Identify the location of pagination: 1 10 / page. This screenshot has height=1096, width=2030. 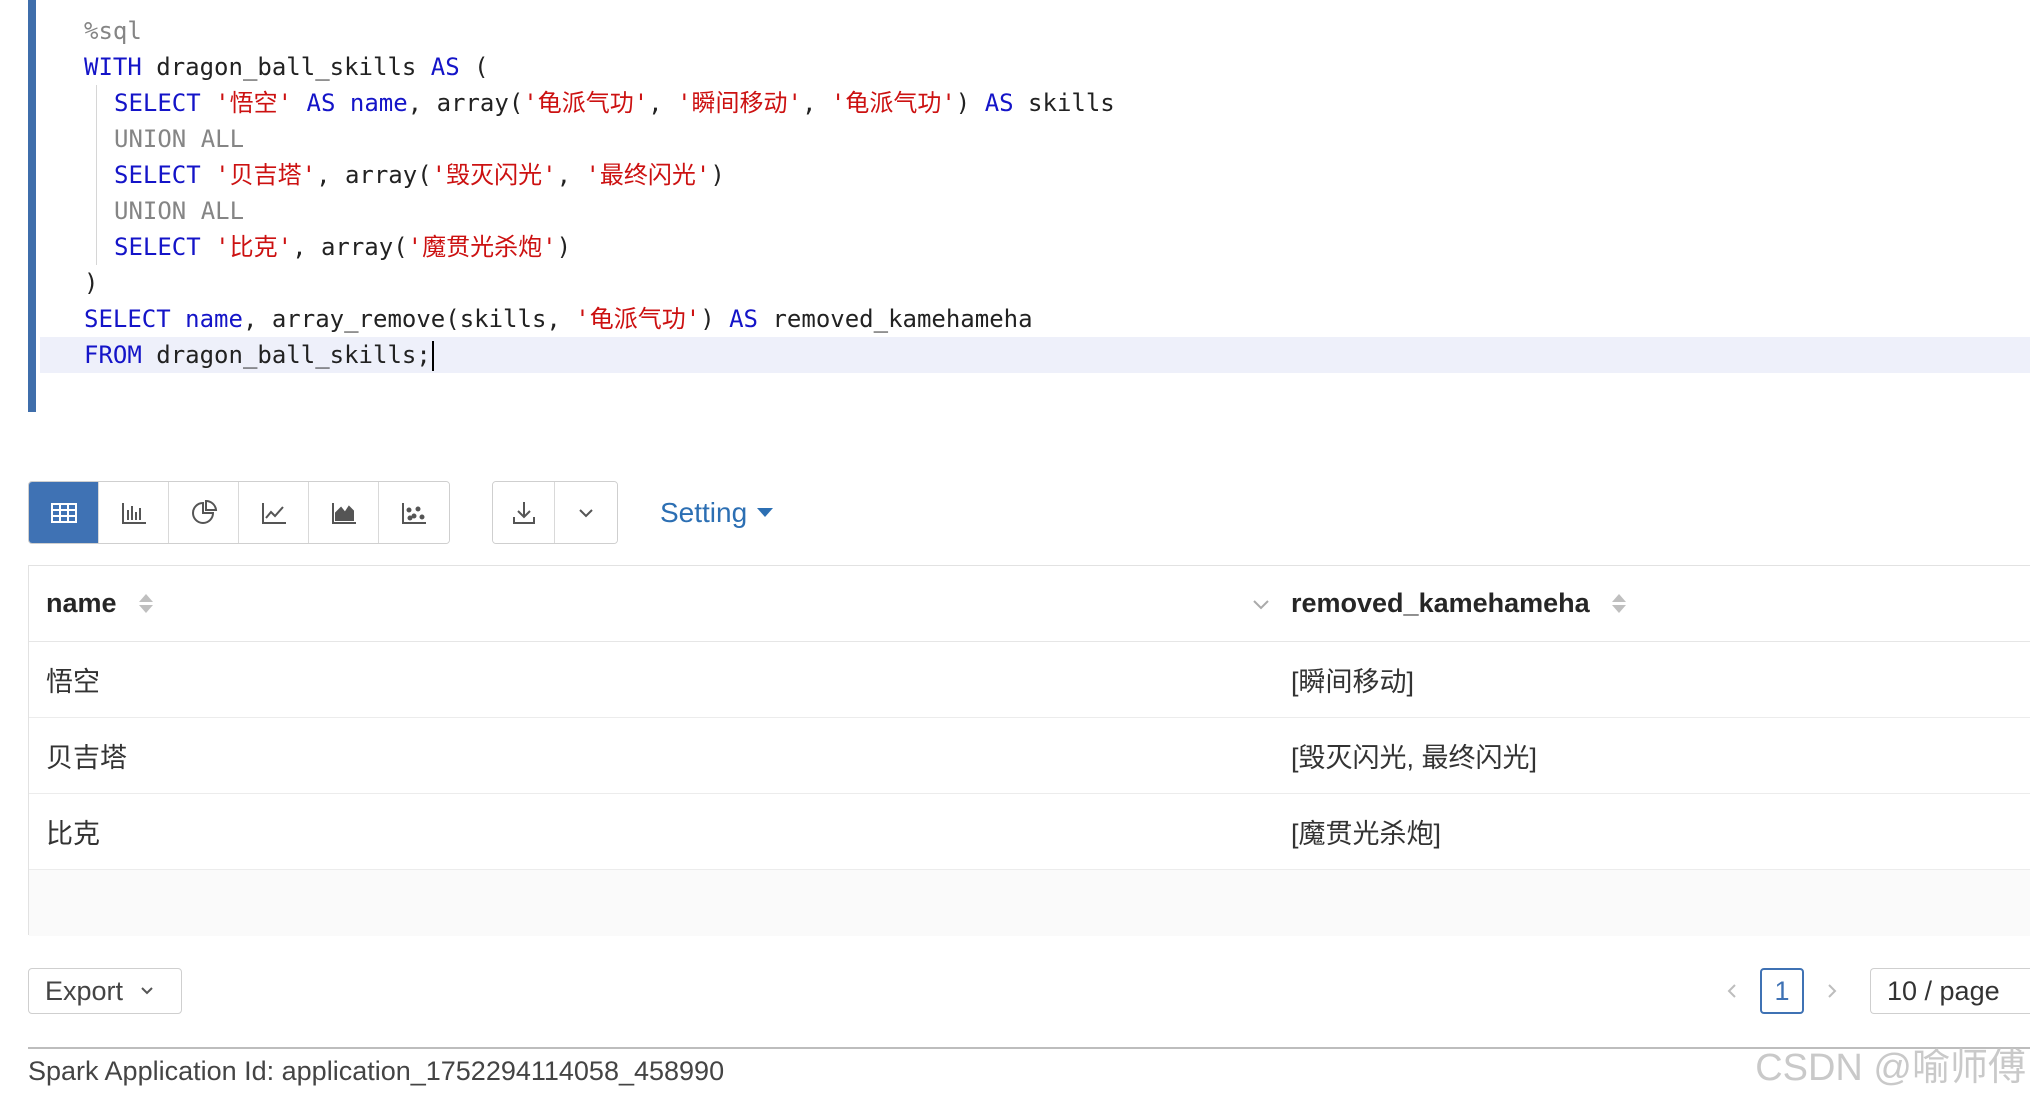
(1871, 991).